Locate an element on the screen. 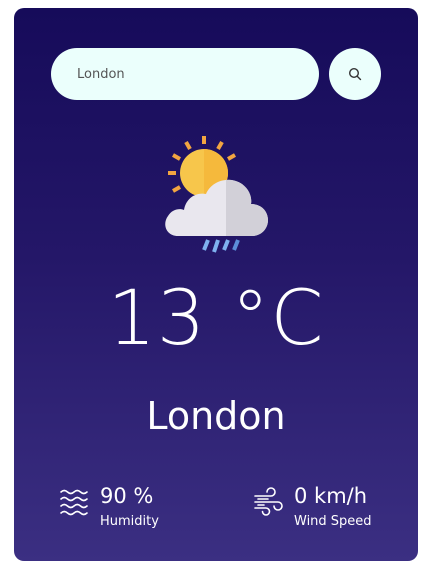 This screenshot has width=433, height=570. search-button is located at coordinates (355, 74).